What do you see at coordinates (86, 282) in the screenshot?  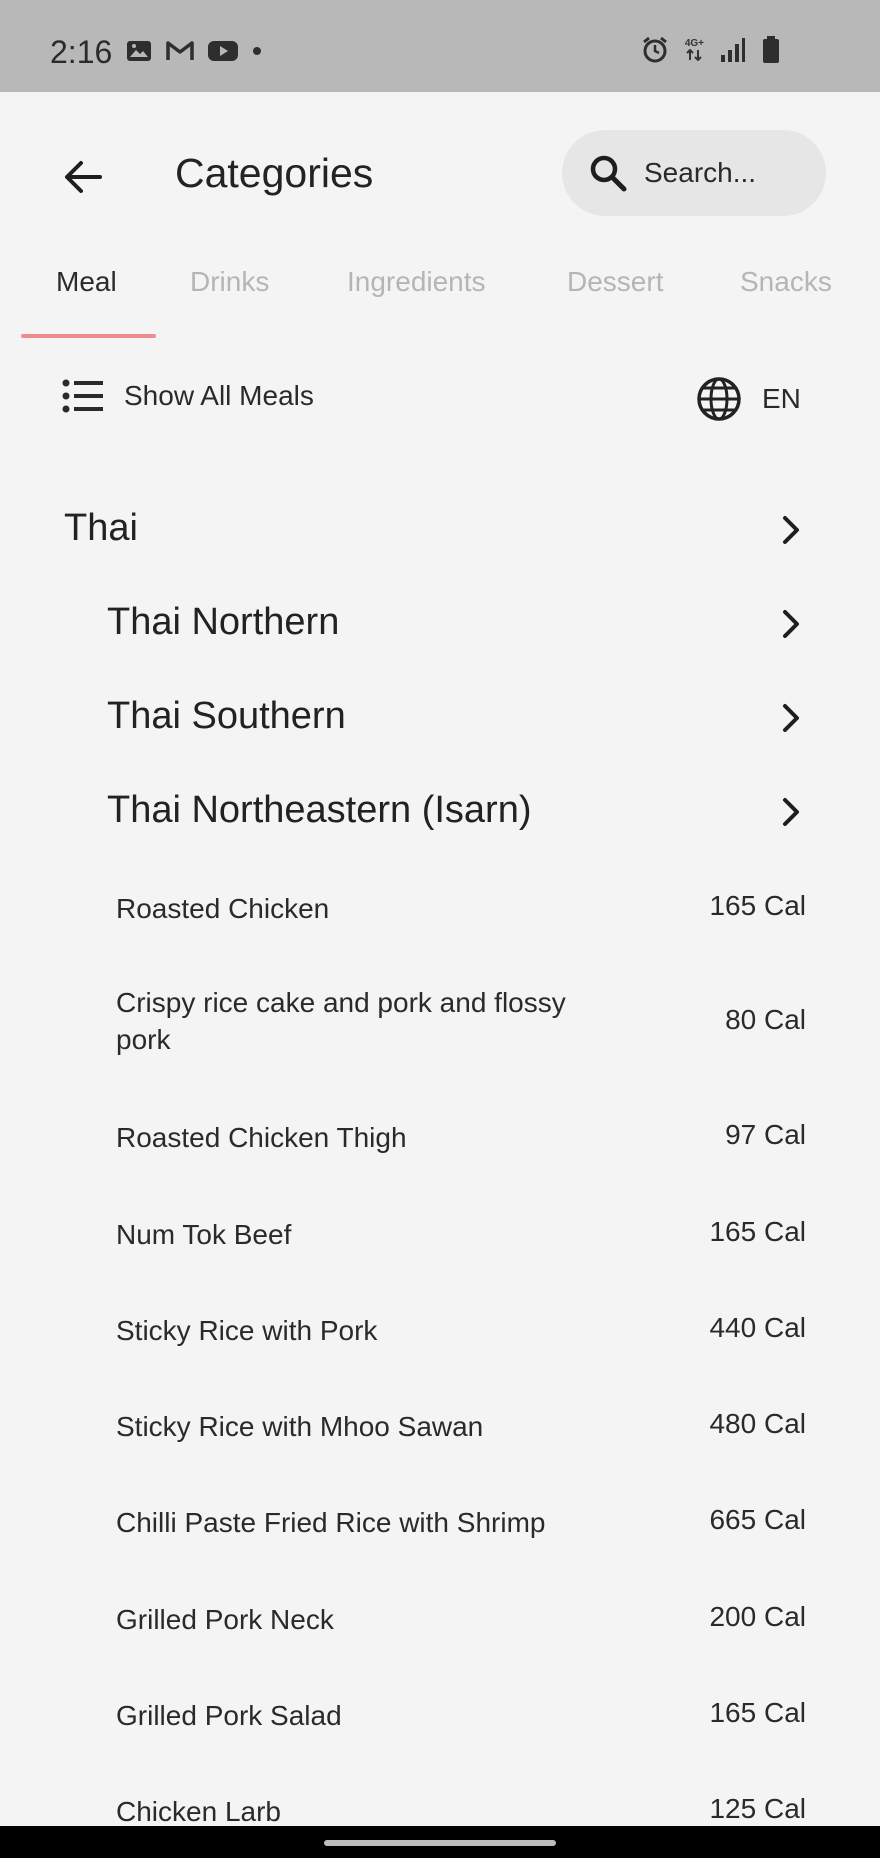 I see `tab-meal: Meal` at bounding box center [86, 282].